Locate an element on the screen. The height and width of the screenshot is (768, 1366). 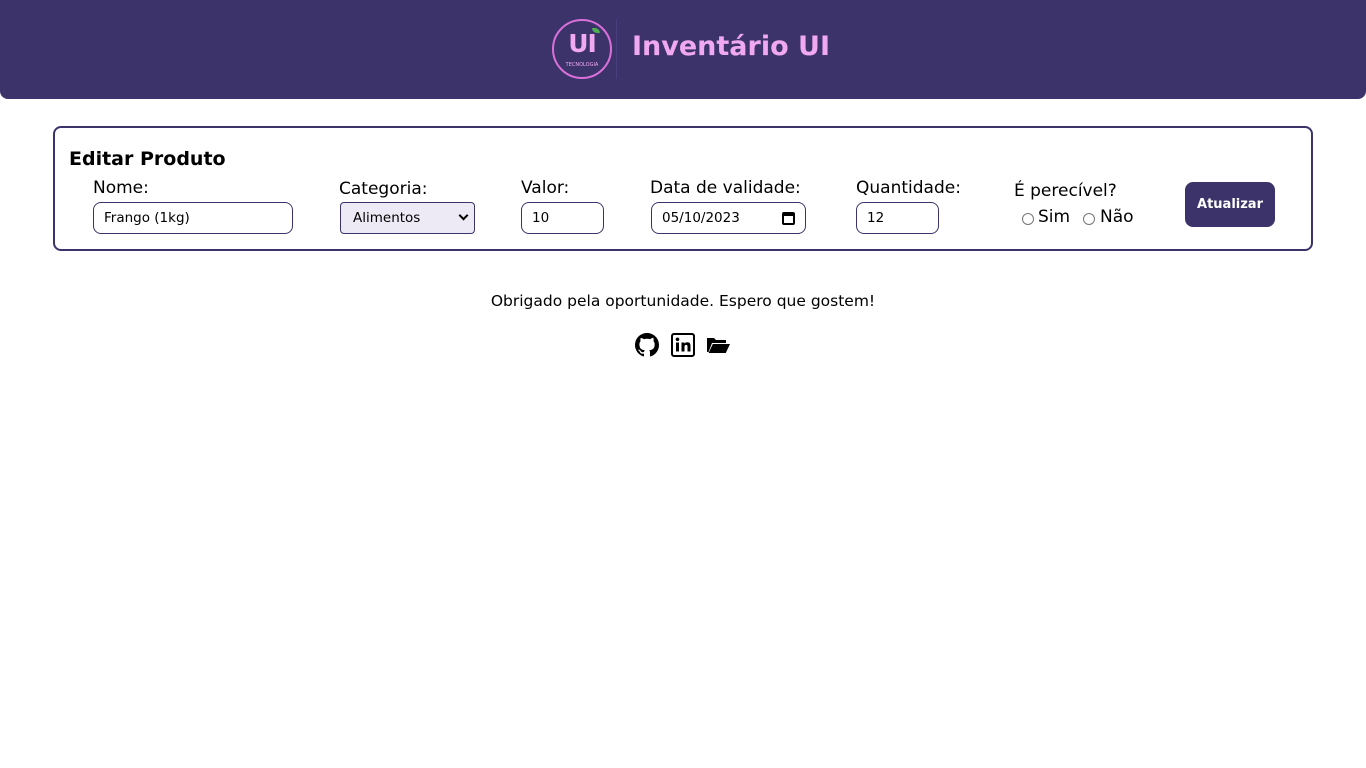
update-button: Atualizar is located at coordinates (1230, 204).